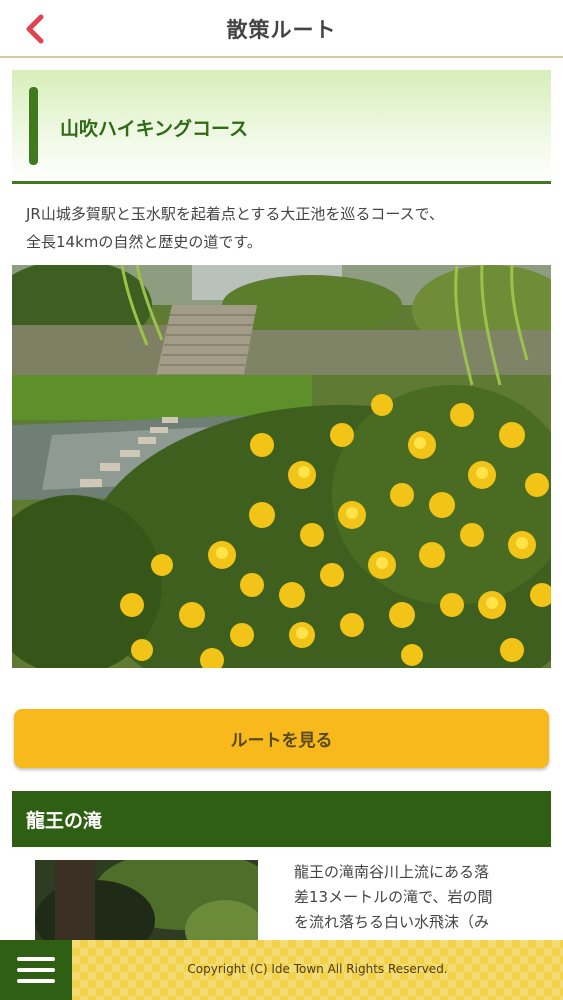 This screenshot has height=1000, width=563. Describe the element at coordinates (392, 922) in the screenshot. I see `spot-description-line: を流れ落ちる白い水飛沫（み` at that location.